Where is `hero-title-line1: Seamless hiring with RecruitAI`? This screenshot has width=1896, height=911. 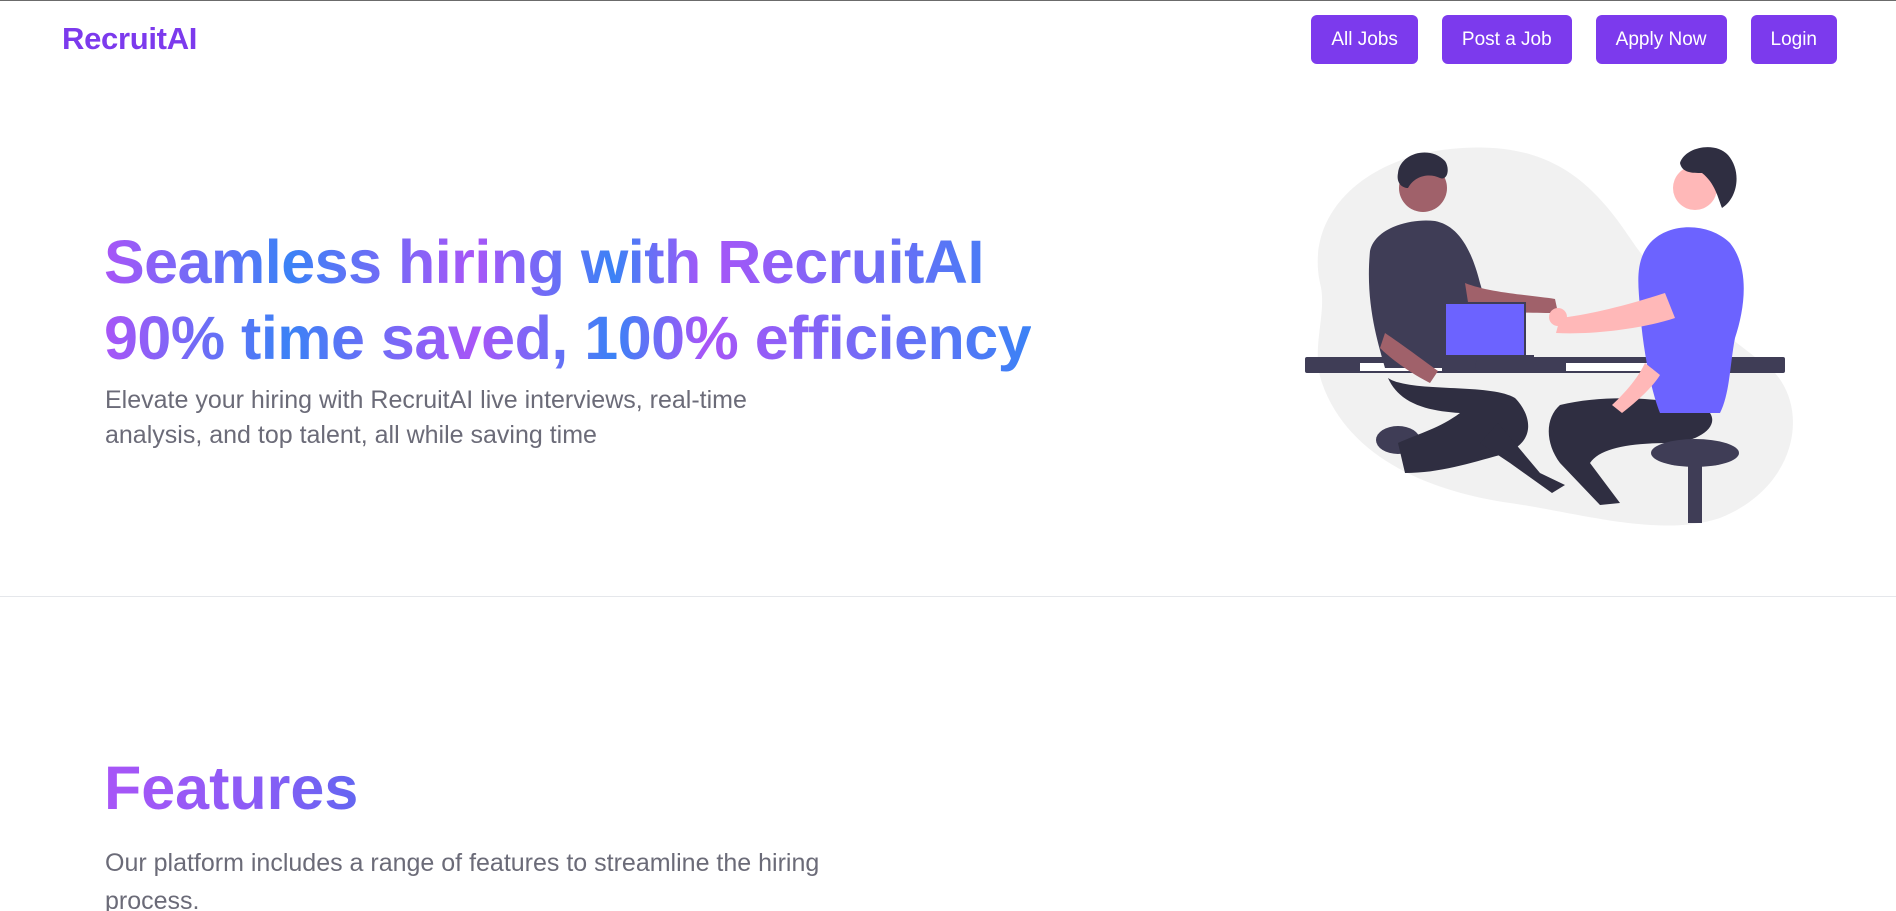 hero-title-line1: Seamless hiring with RecruitAI is located at coordinates (544, 262).